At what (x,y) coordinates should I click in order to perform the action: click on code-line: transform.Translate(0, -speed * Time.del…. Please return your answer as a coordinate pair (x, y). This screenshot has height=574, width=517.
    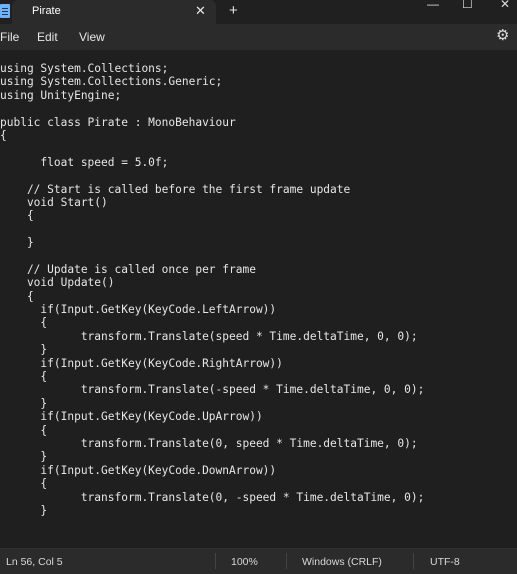
    Looking at the image, I should click on (212, 497).